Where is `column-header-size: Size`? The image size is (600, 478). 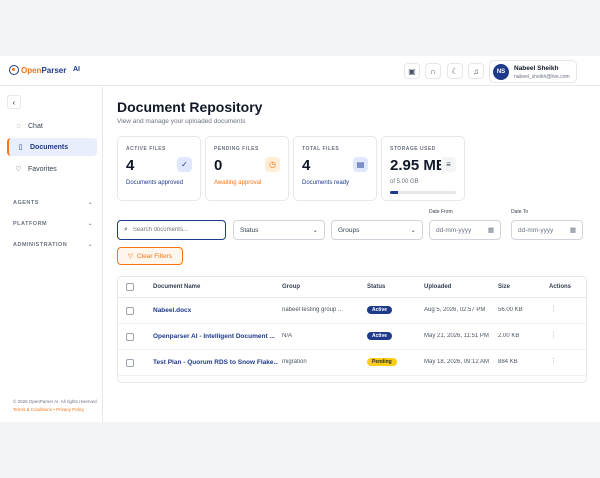 column-header-size: Size is located at coordinates (504, 287).